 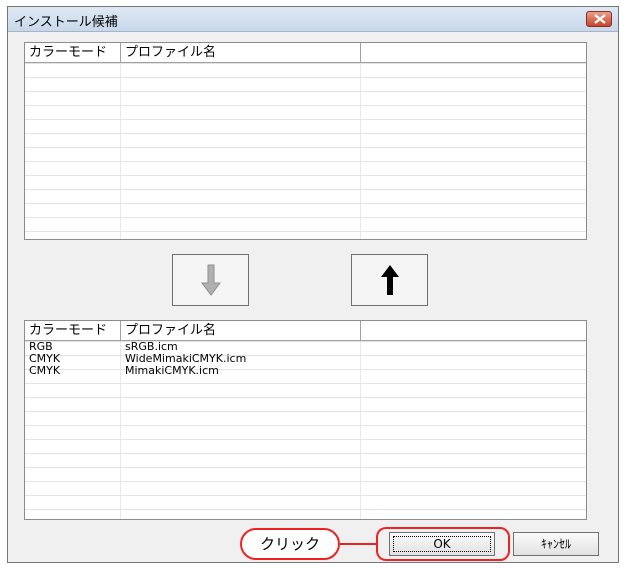 I want to click on title-bar: インストール候補, so click(x=313, y=19).